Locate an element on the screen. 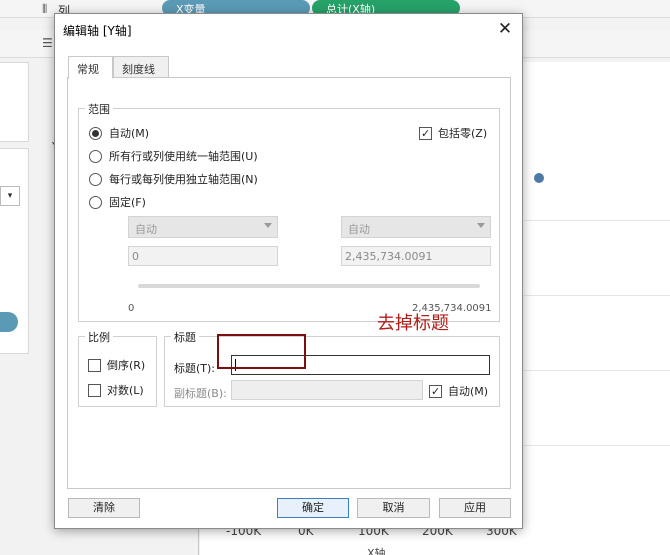 The height and width of the screenshot is (555, 670). apply-button: 应用 is located at coordinates (475, 508).